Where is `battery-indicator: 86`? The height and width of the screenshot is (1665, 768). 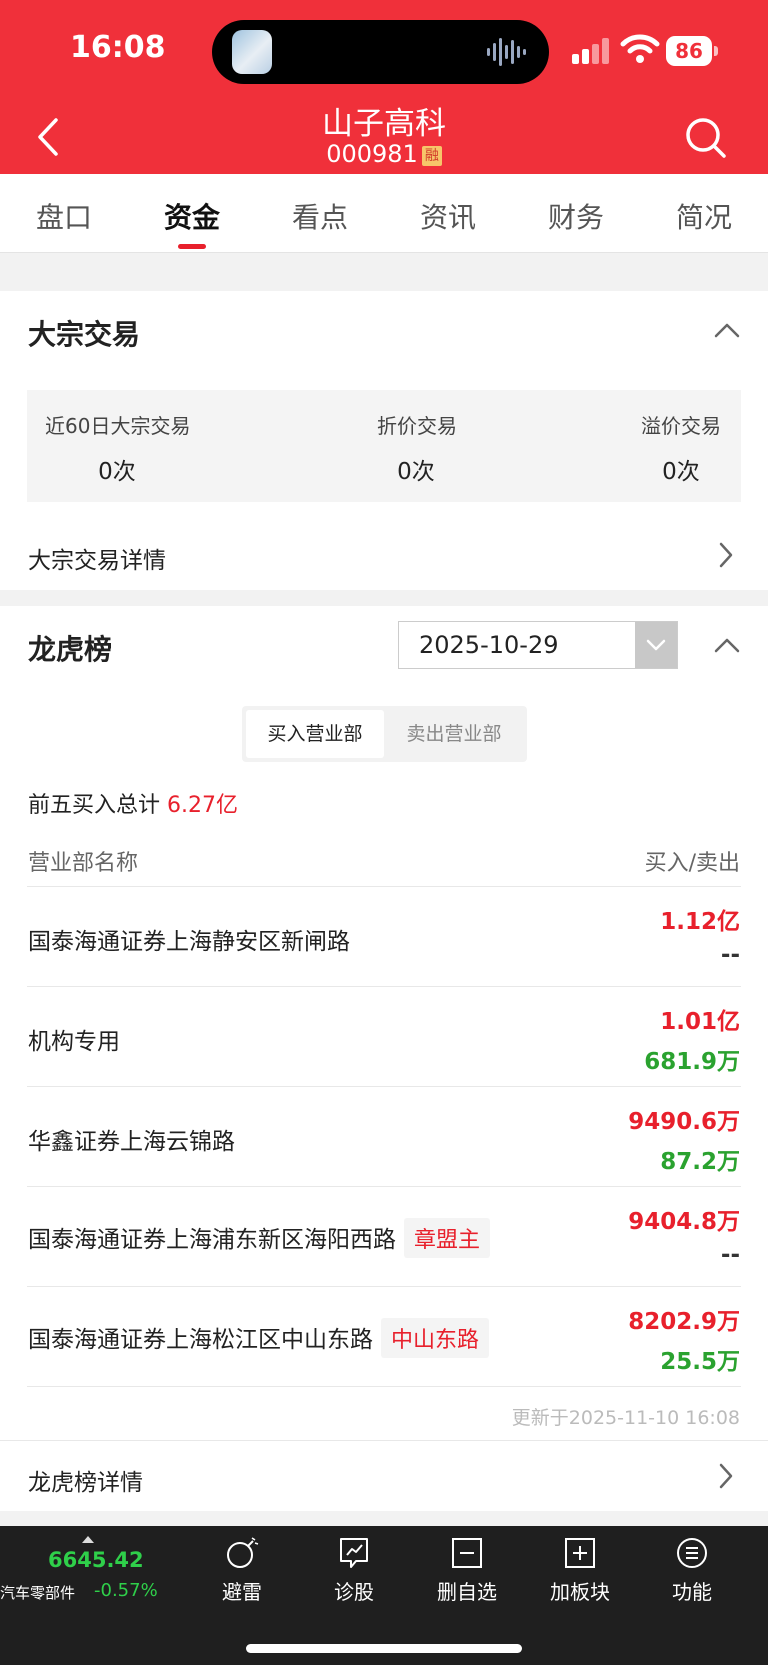 battery-indicator: 86 is located at coordinates (693, 51).